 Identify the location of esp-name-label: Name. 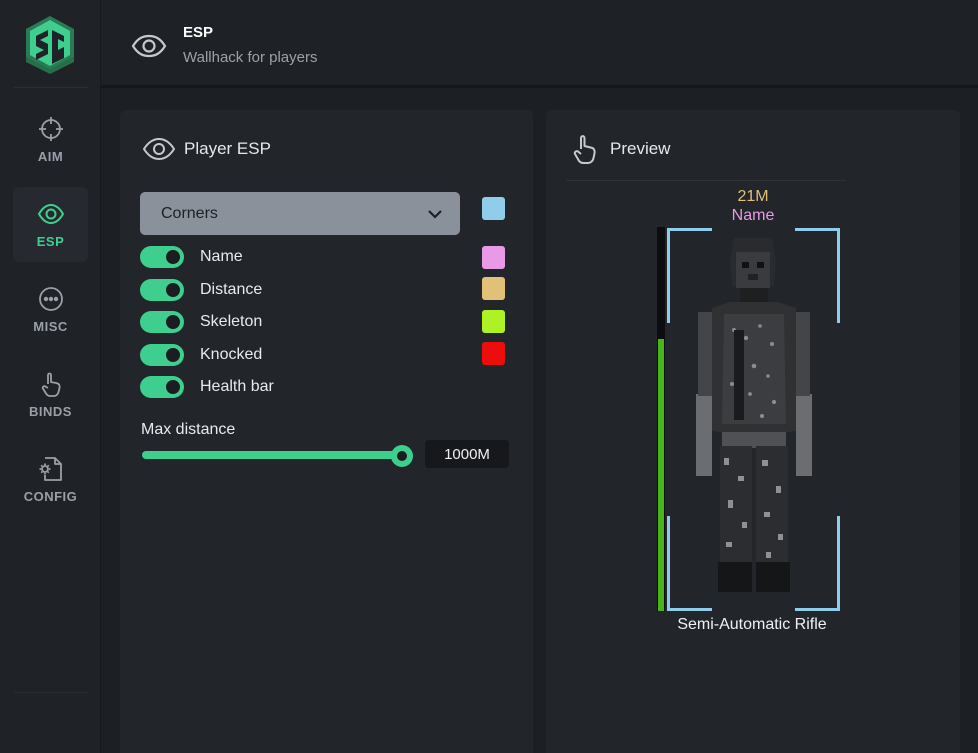
(753, 215).